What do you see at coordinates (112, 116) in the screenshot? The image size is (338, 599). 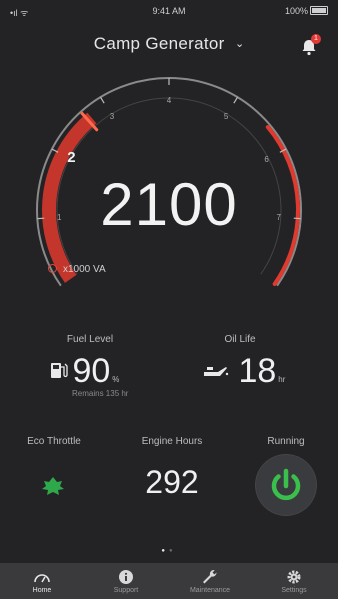 I see `gauge-tick-label: 3` at bounding box center [112, 116].